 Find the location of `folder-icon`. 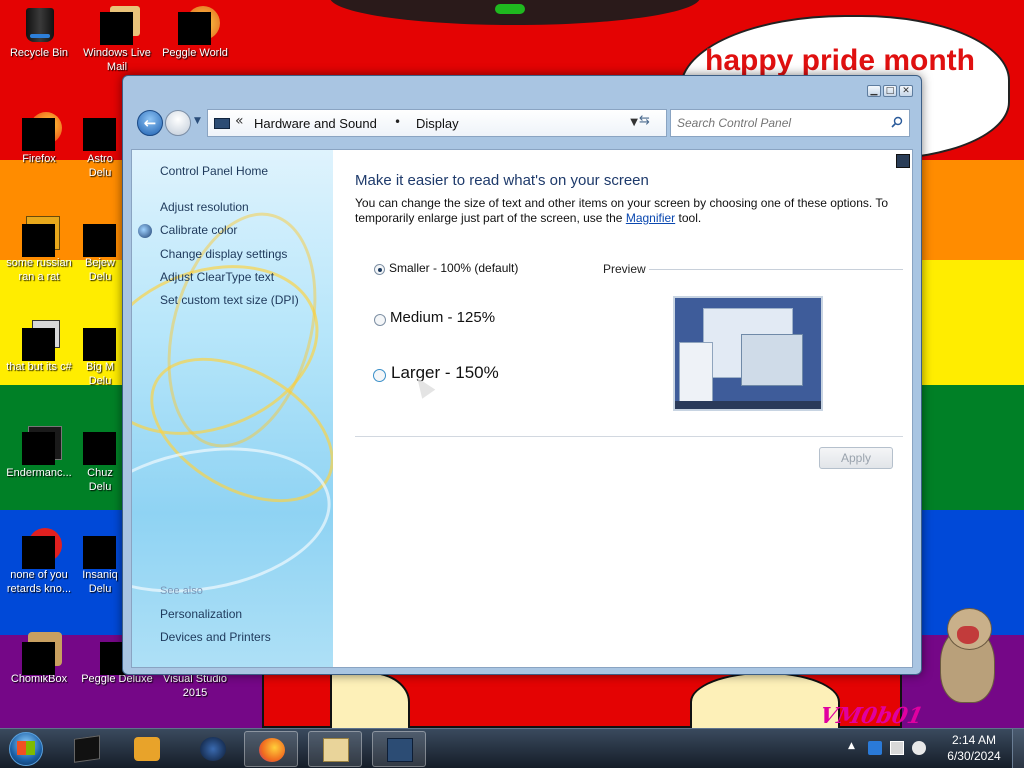

folder-icon is located at coordinates (336, 750).